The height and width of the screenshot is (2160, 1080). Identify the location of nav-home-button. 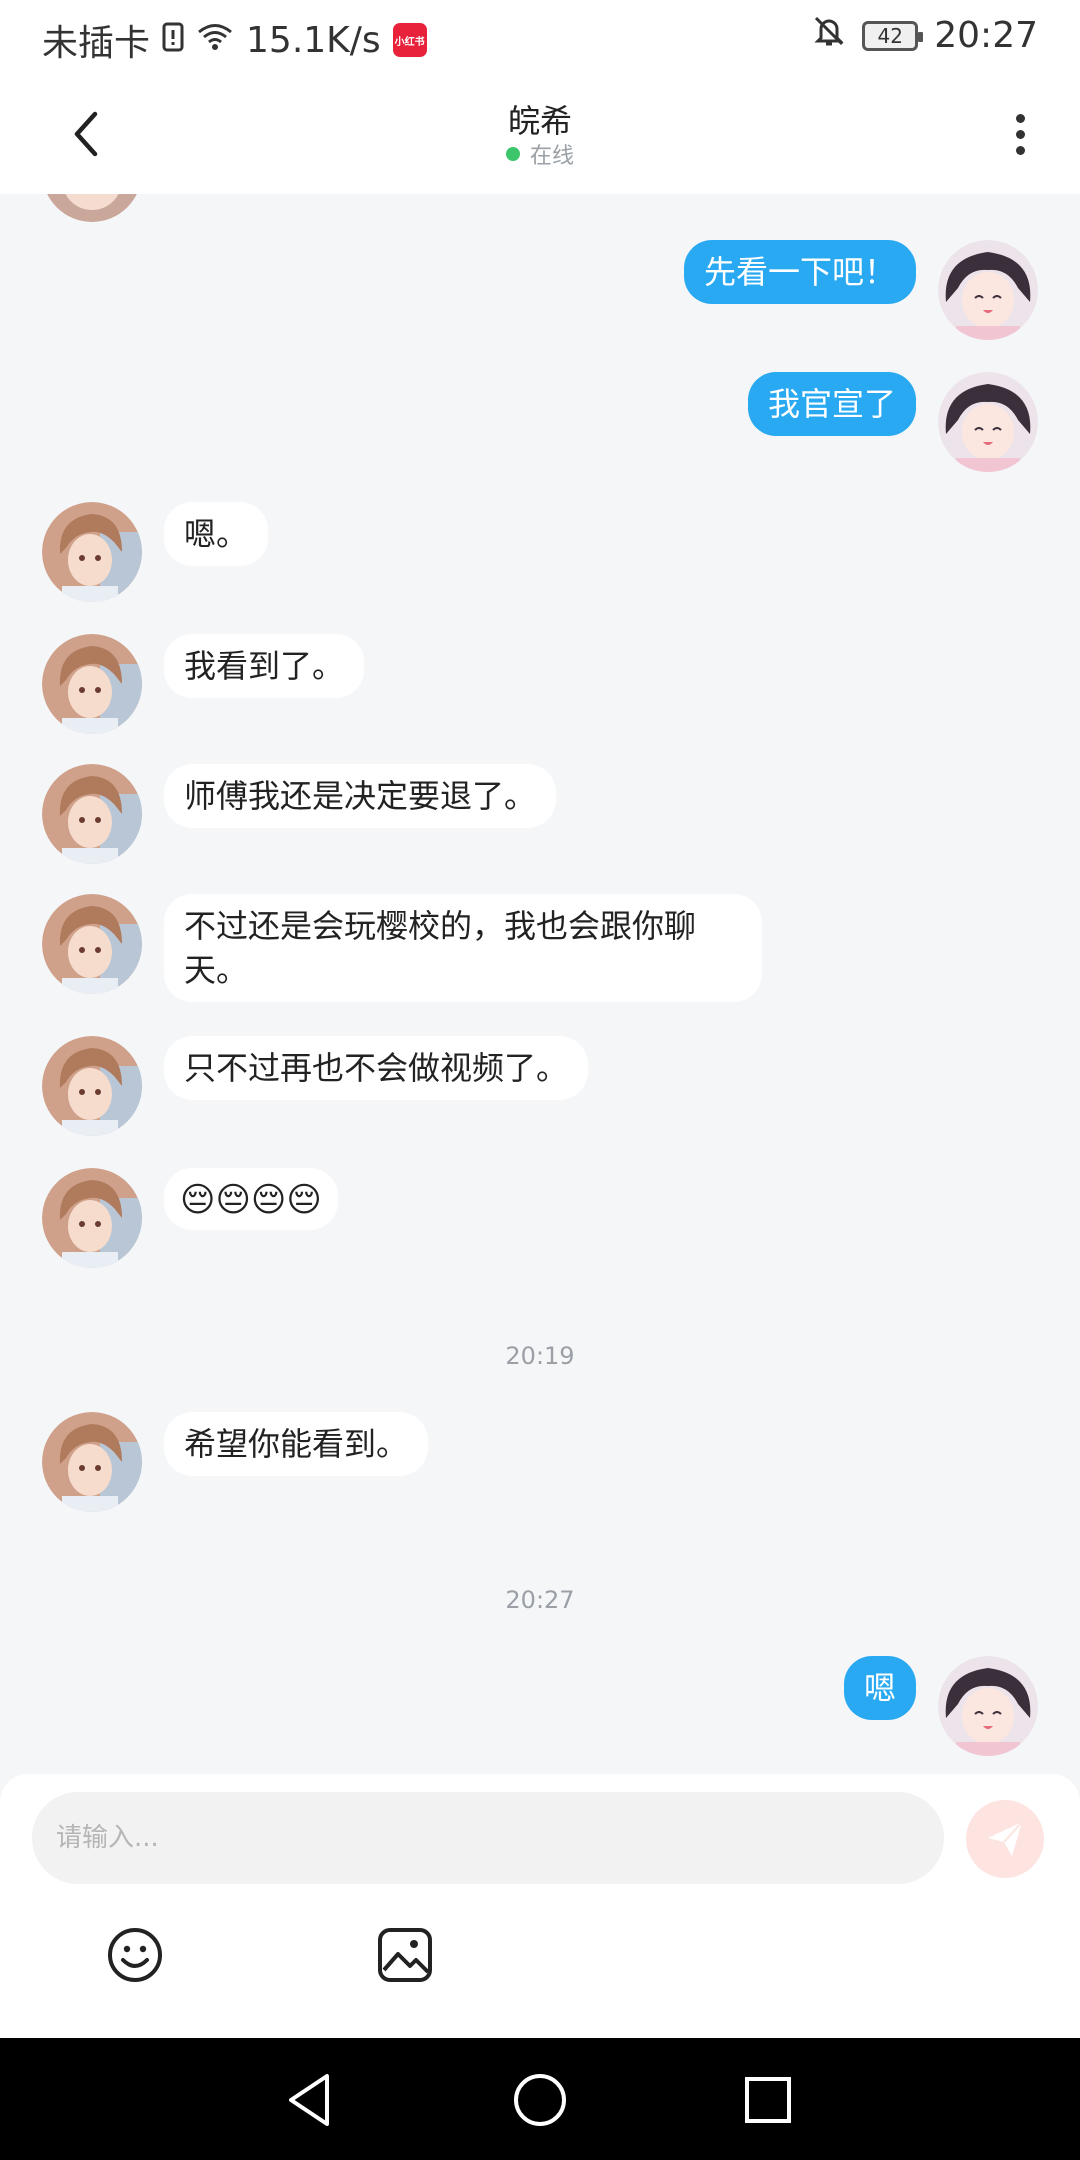
(540, 2100).